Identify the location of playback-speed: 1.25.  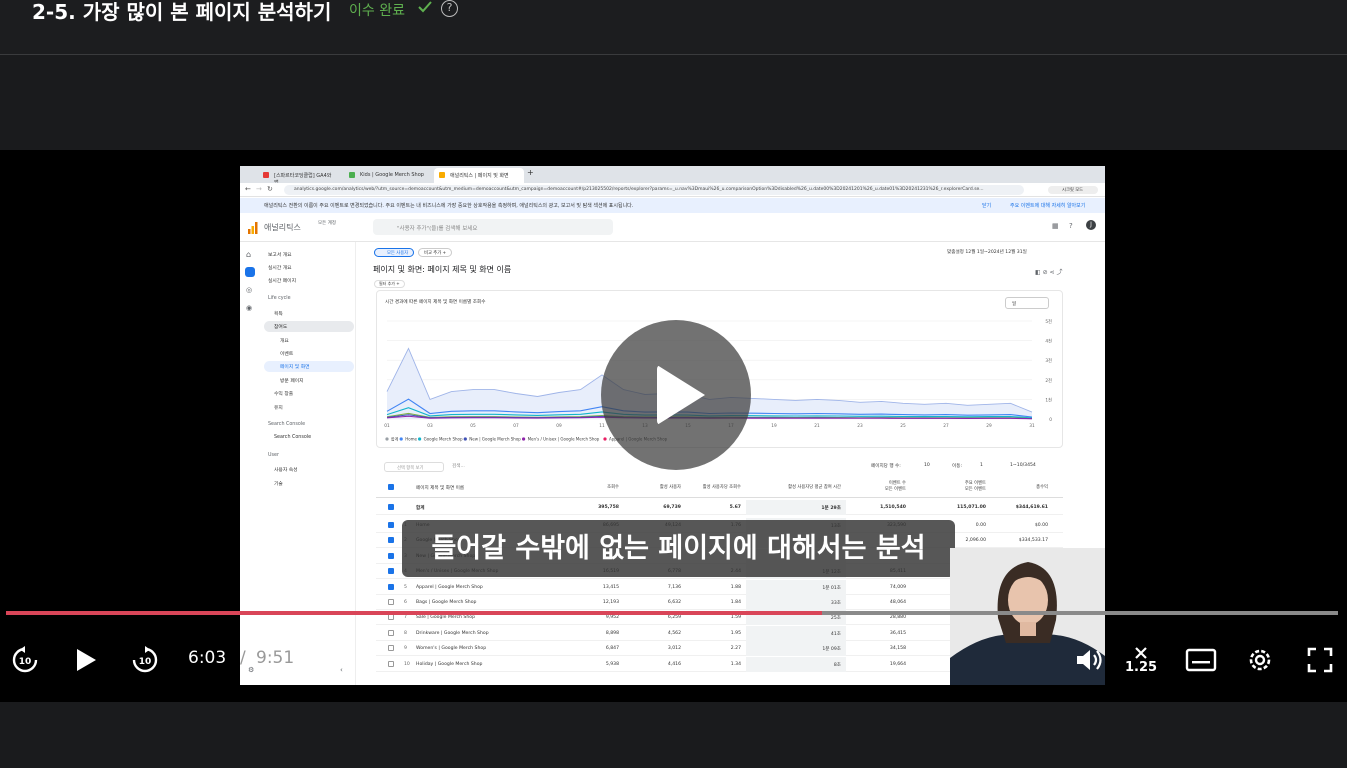
(1141, 667).